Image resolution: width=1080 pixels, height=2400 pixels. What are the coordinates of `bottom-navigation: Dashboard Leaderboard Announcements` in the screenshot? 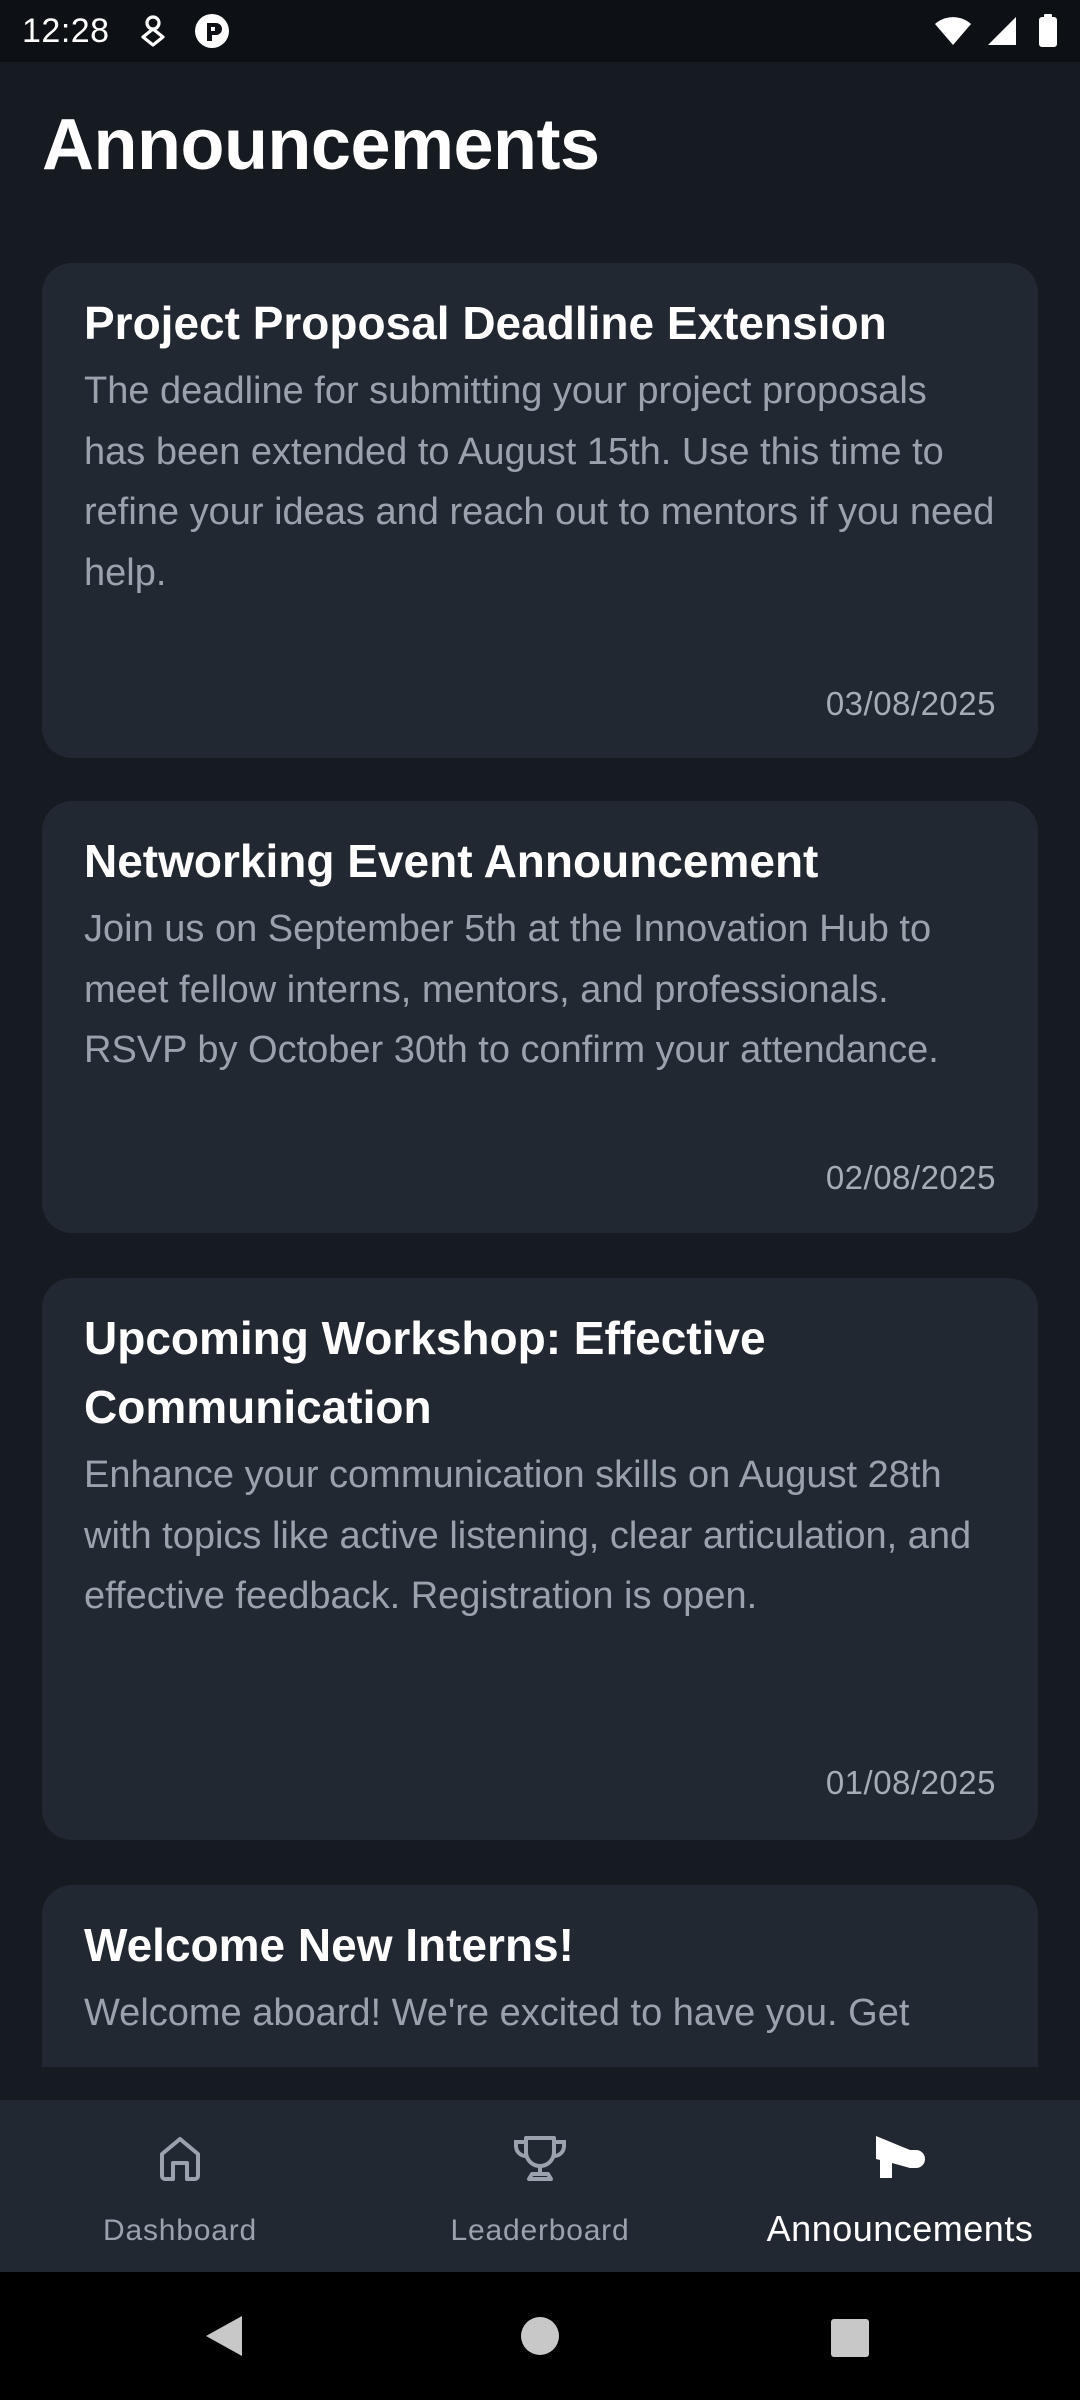 It's located at (540, 2186).